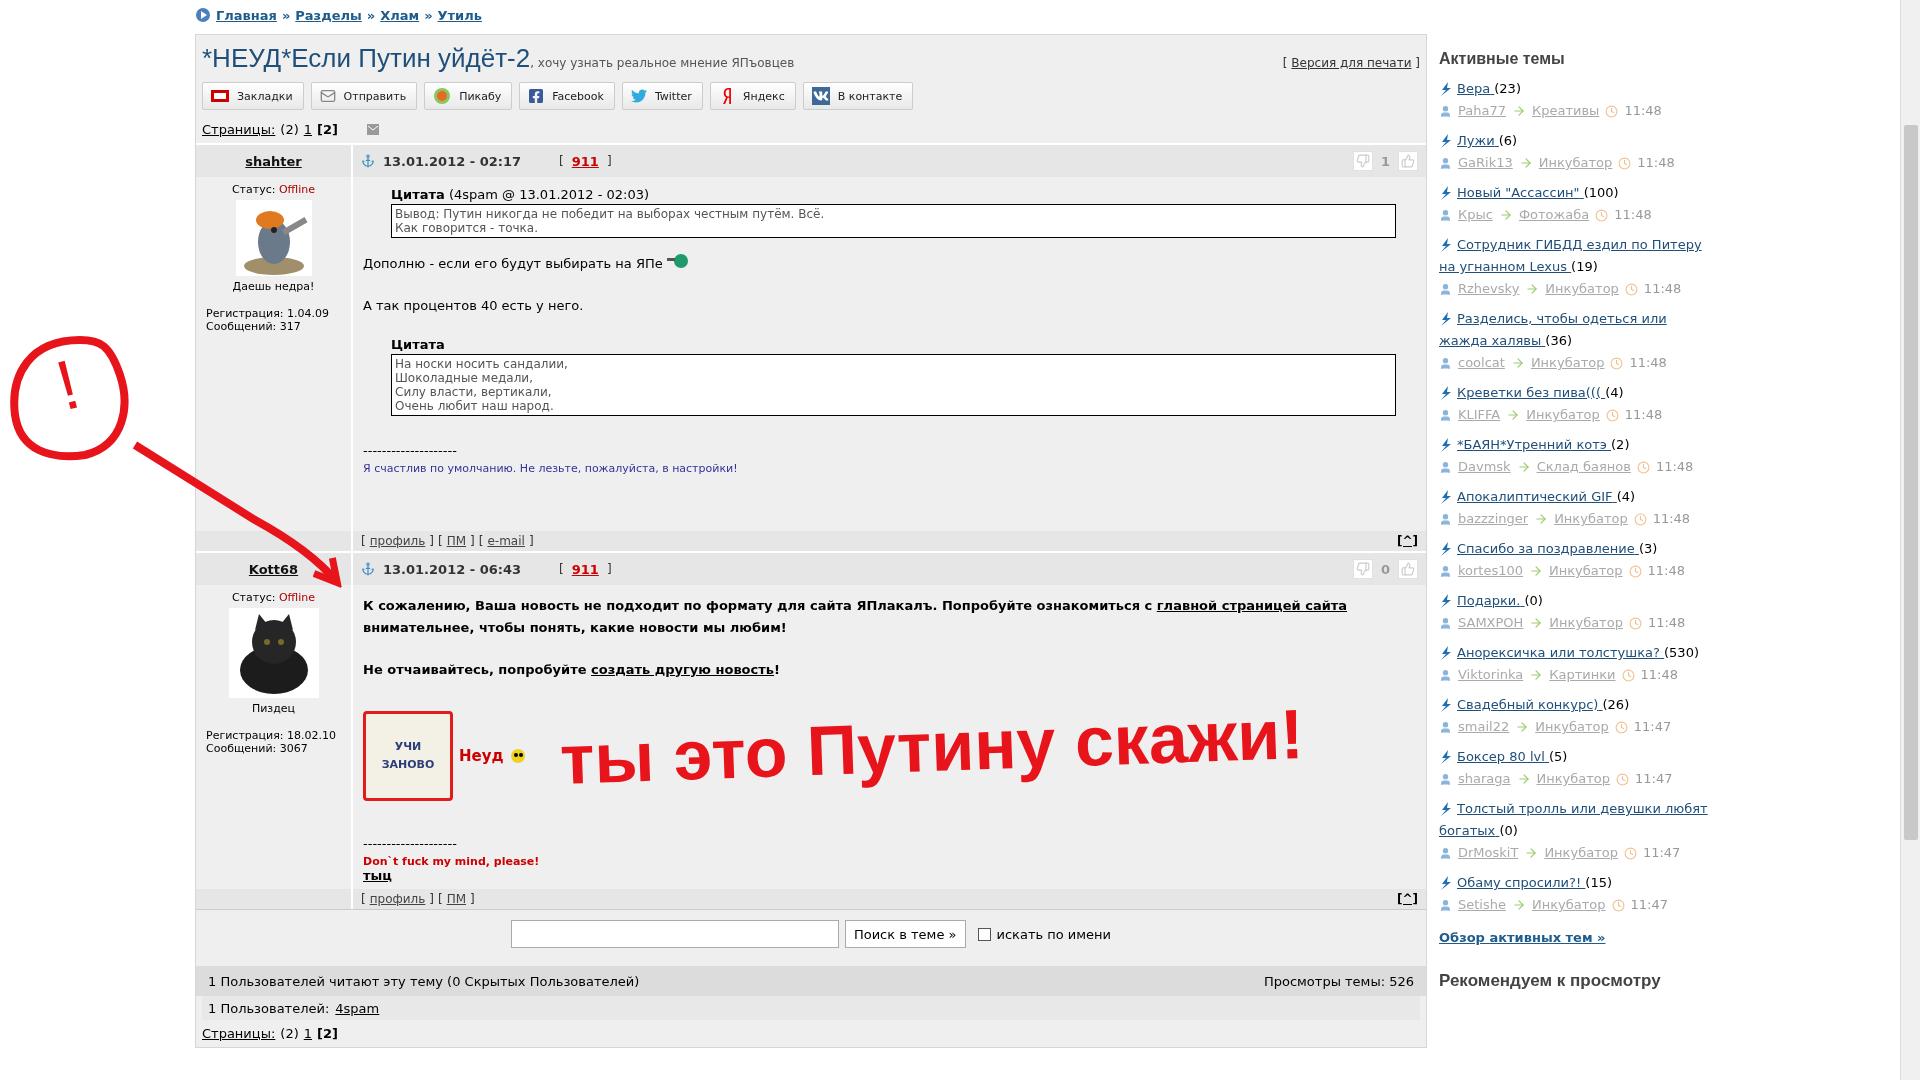 The image size is (1920, 1080). What do you see at coordinates (889, 875) in the screenshot?
I see `signature-link: тыц` at bounding box center [889, 875].